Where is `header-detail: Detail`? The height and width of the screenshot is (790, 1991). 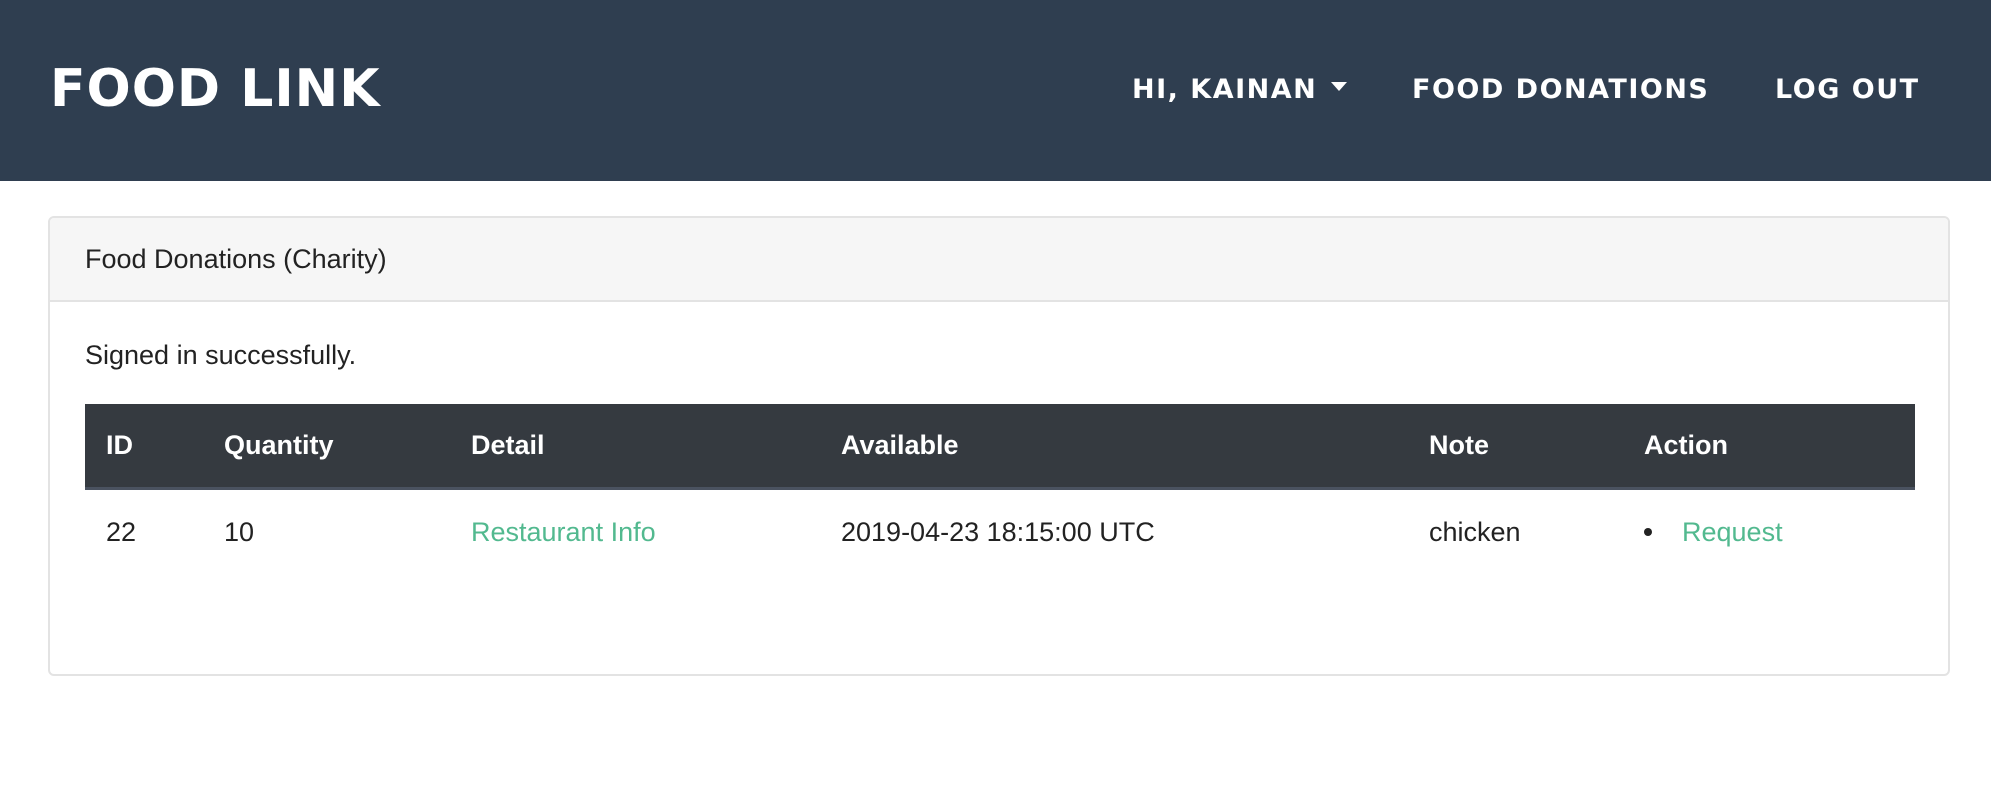
header-detail: Detail is located at coordinates (635, 447).